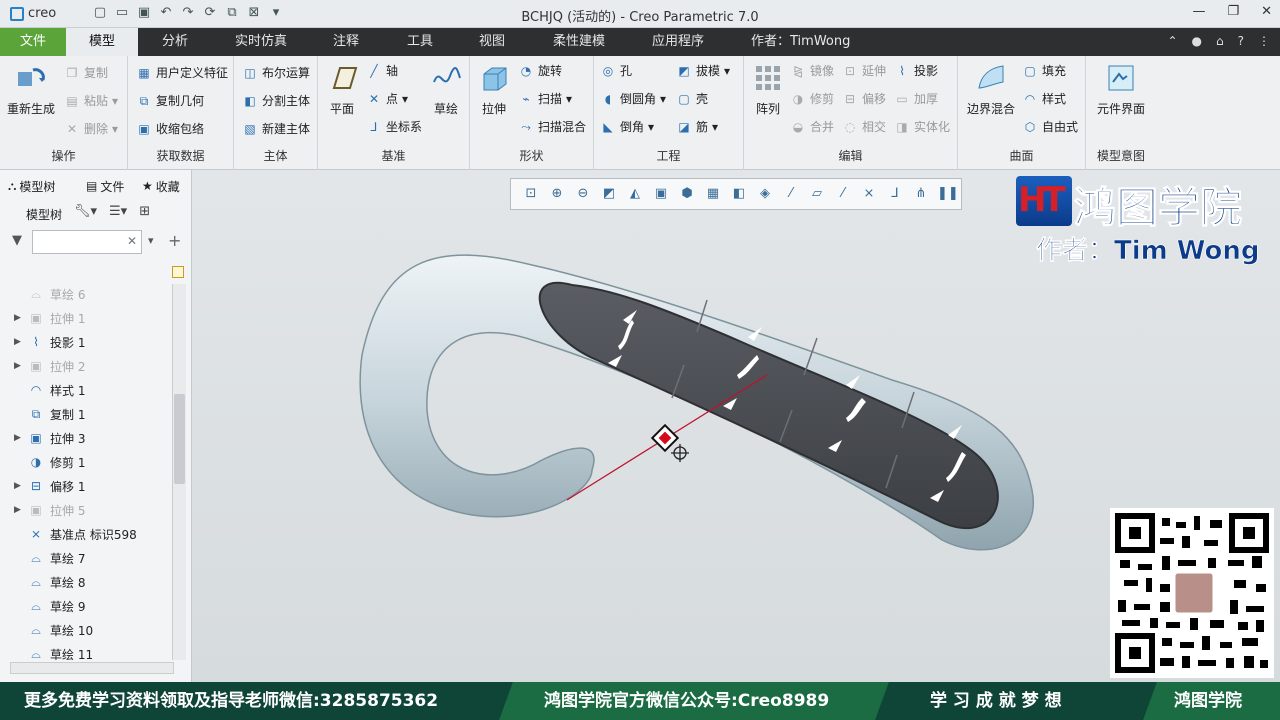  I want to click on tab-tools: 工具, so click(420, 42).